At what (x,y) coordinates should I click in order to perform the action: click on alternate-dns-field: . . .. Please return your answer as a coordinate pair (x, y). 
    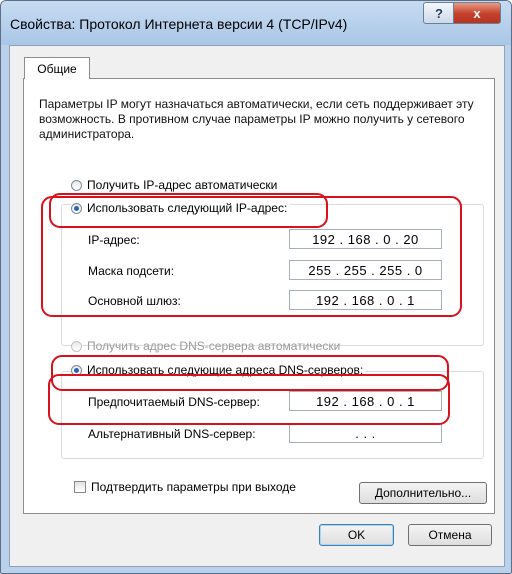
    Looking at the image, I should click on (365, 433).